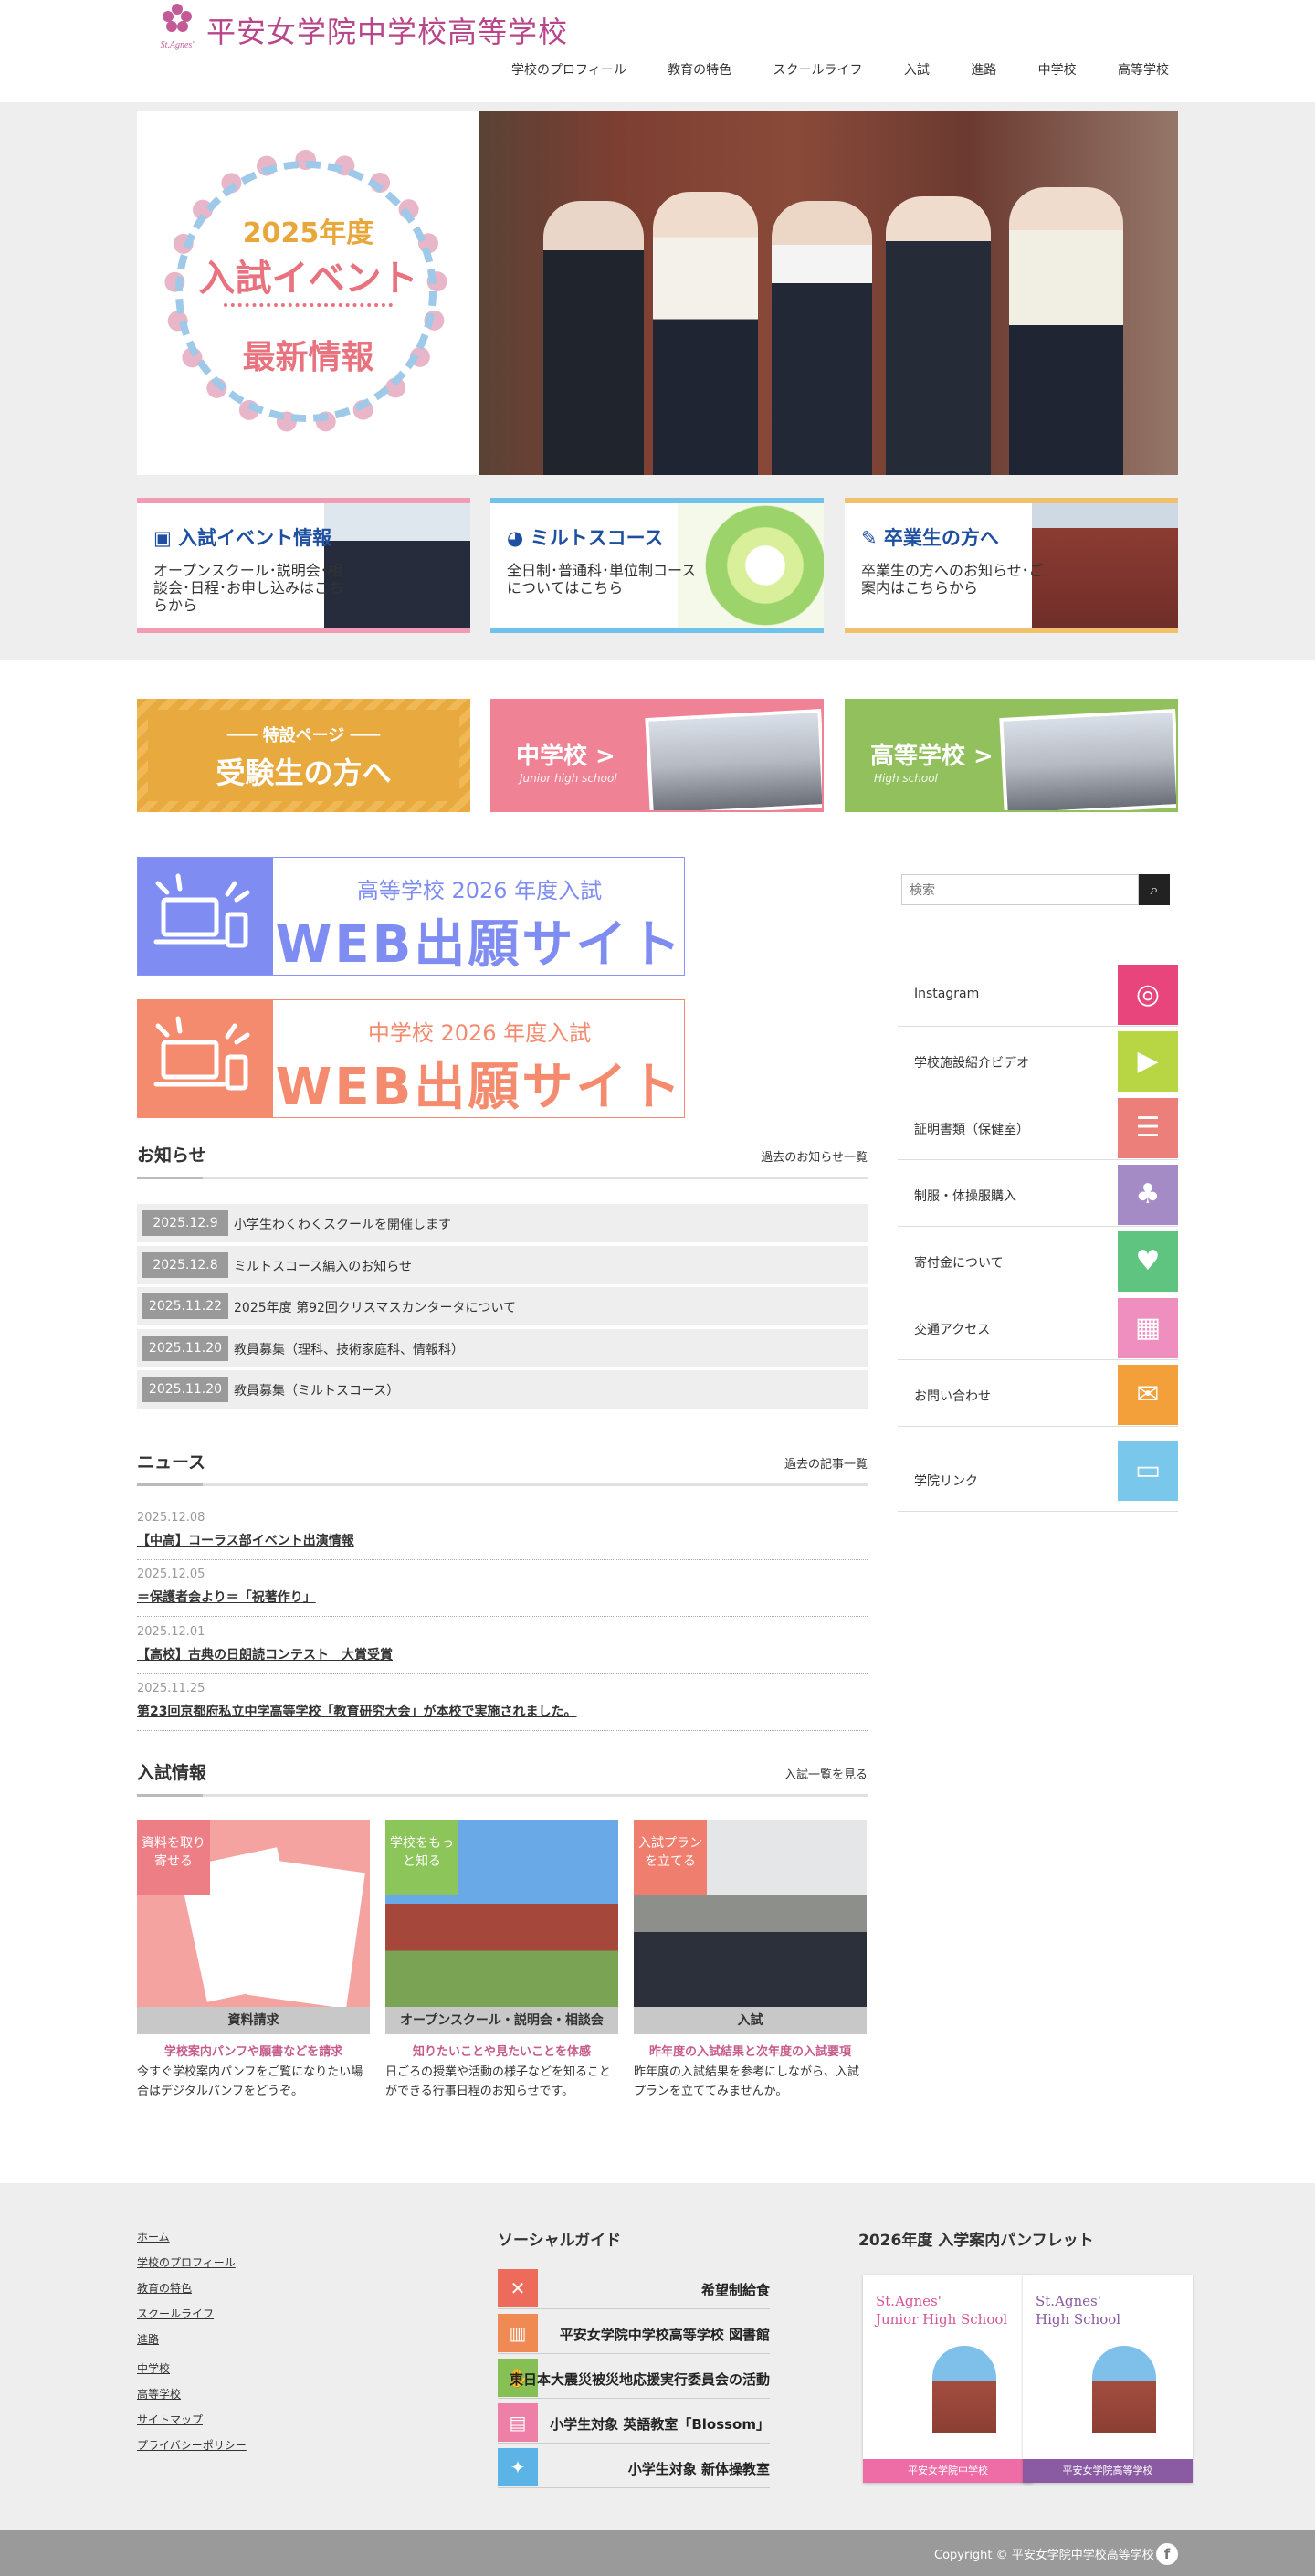 This screenshot has height=2576, width=1315. What do you see at coordinates (971, 1063) in the screenshot?
I see `sidebar-item-label: 学校施設紹介ビデオ` at bounding box center [971, 1063].